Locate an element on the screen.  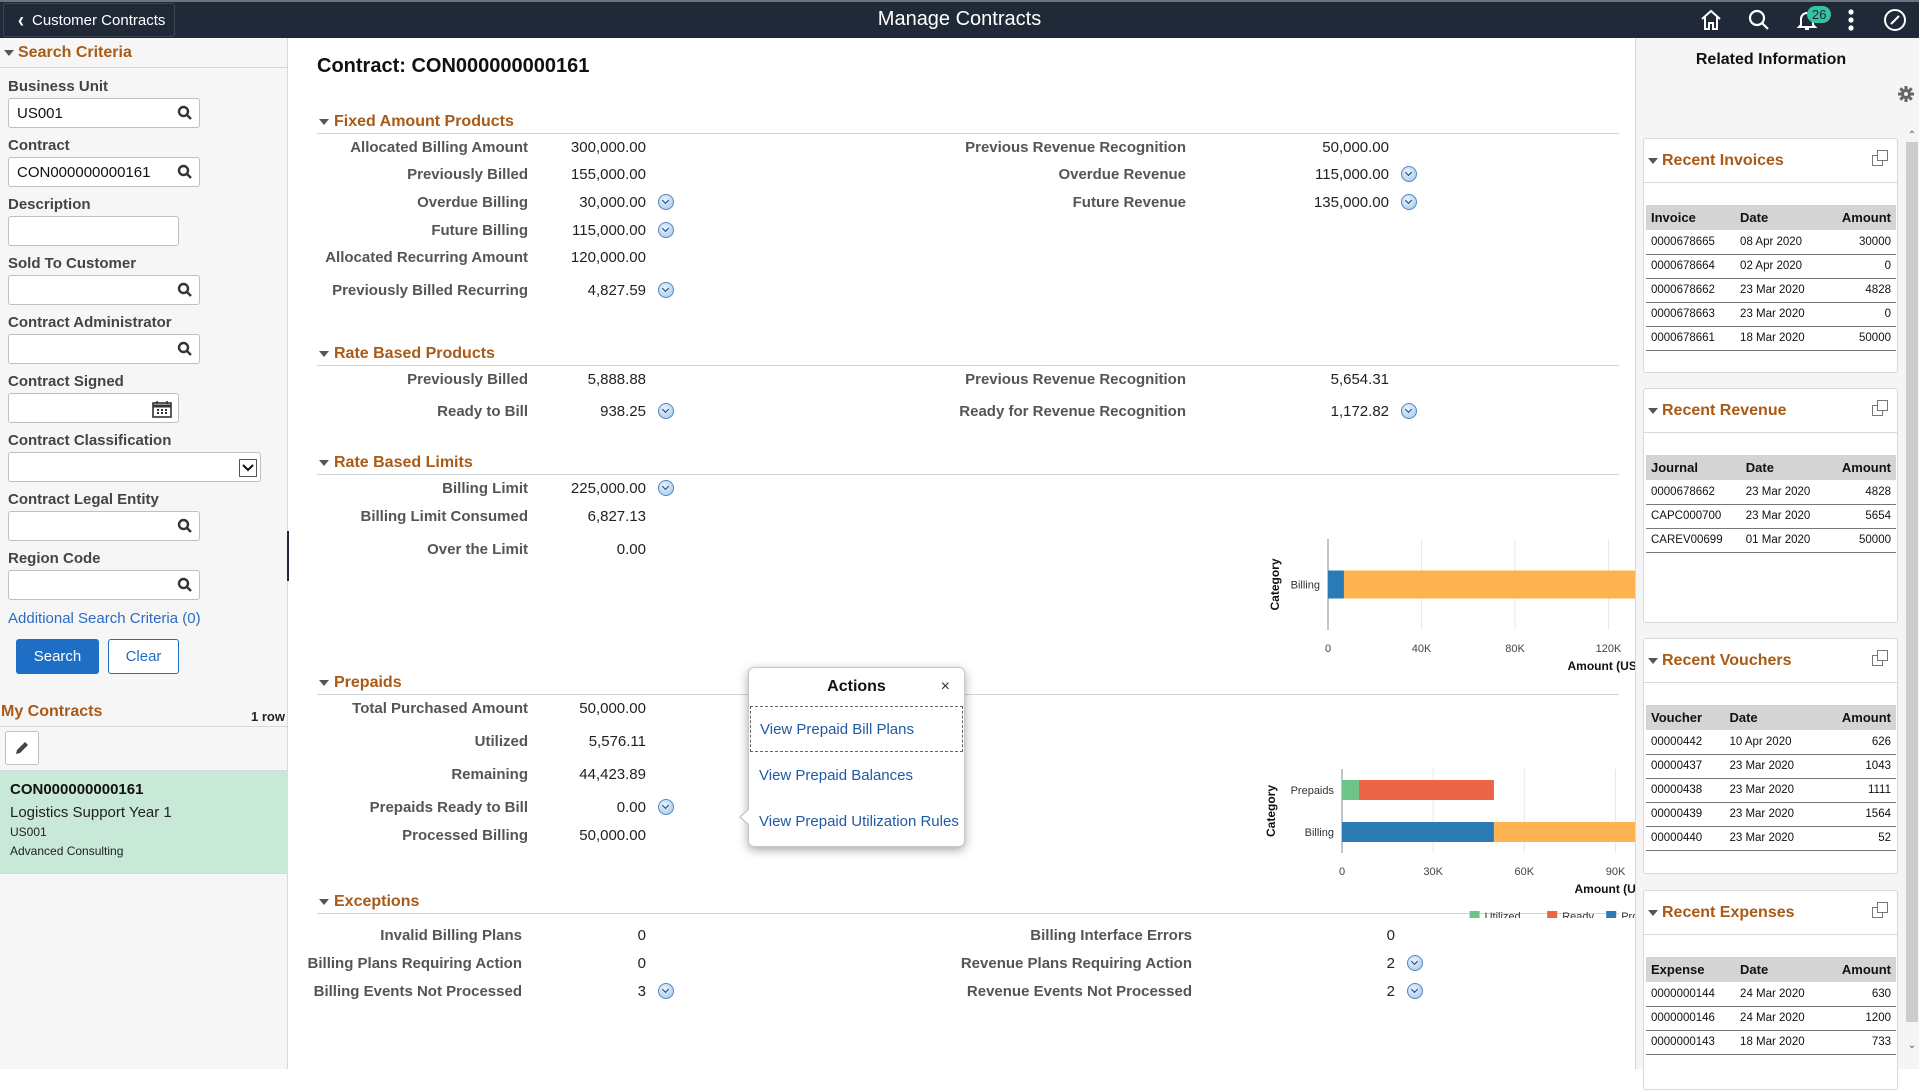
contract-input: CON000000000161 is located at coordinates (104, 172).